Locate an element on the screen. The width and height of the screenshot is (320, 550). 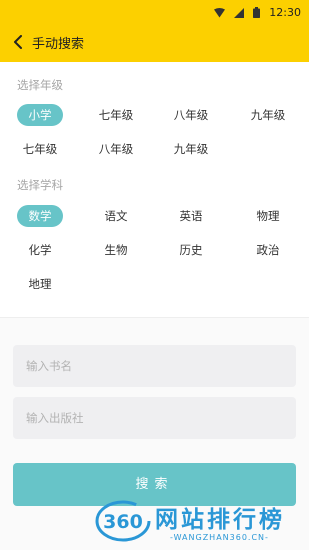
app-bar: 手动搜索 is located at coordinates (154, 42).